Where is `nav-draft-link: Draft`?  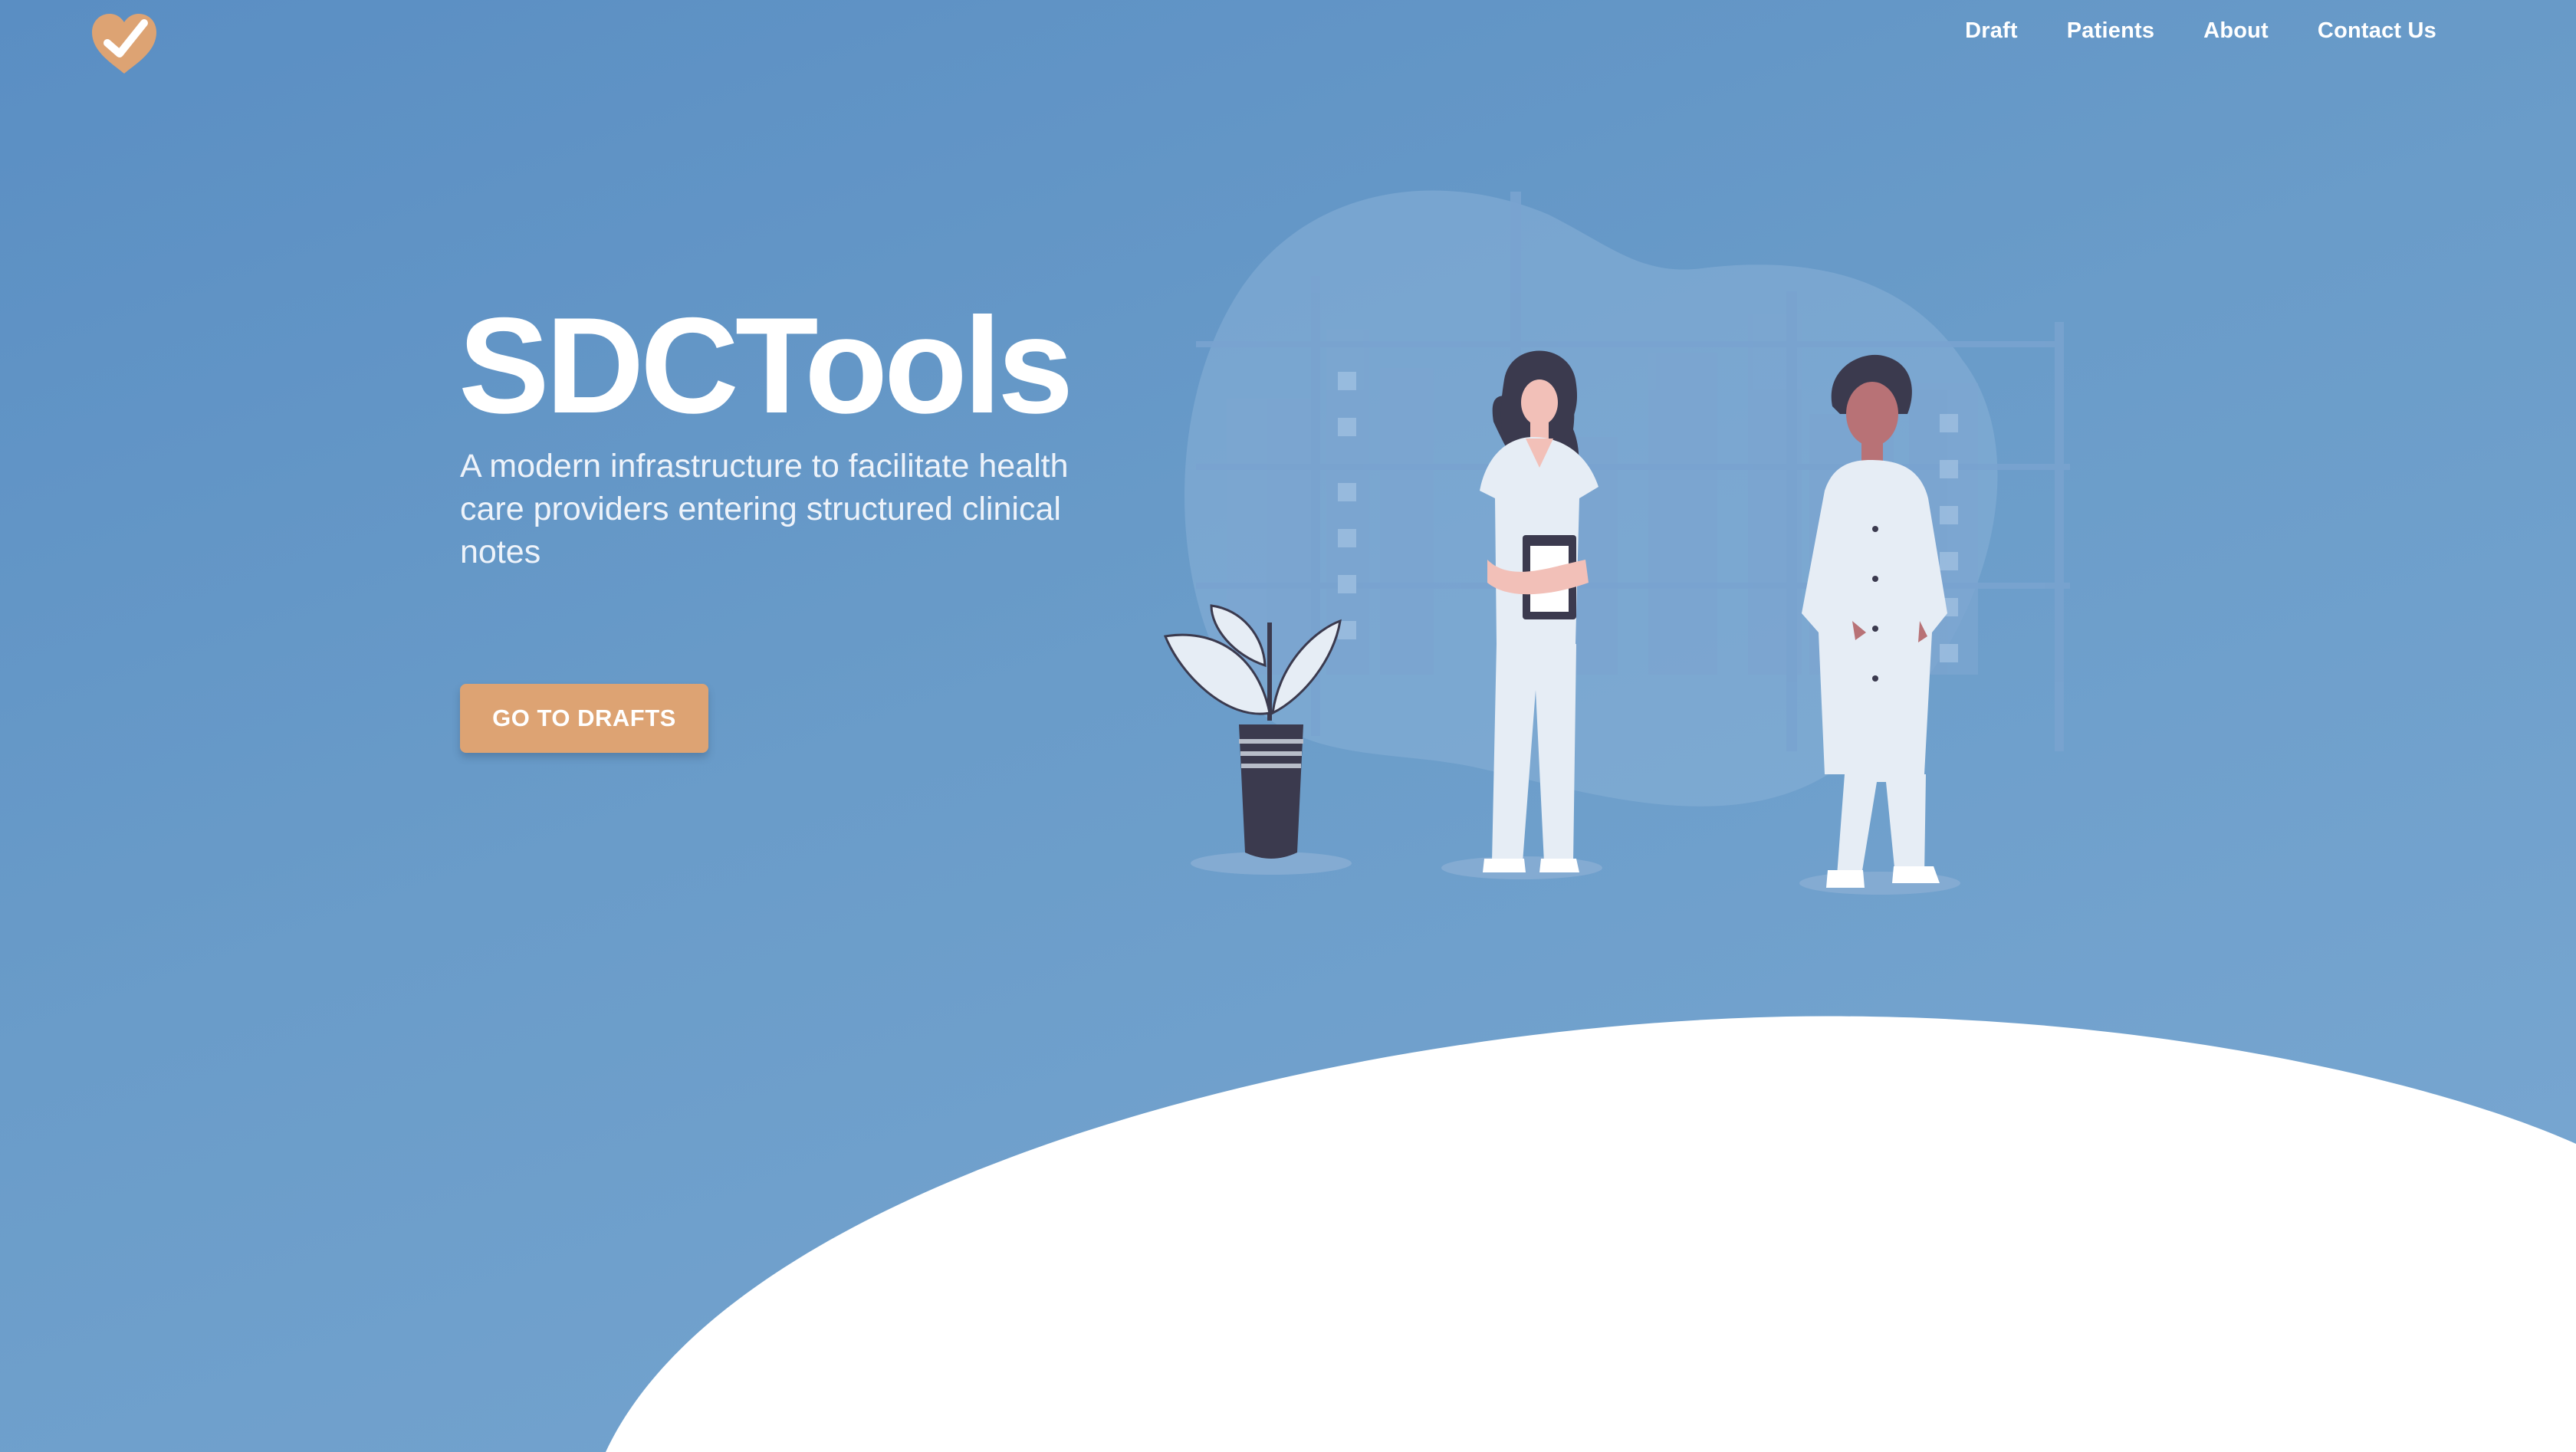 nav-draft-link: Draft is located at coordinates (1992, 31).